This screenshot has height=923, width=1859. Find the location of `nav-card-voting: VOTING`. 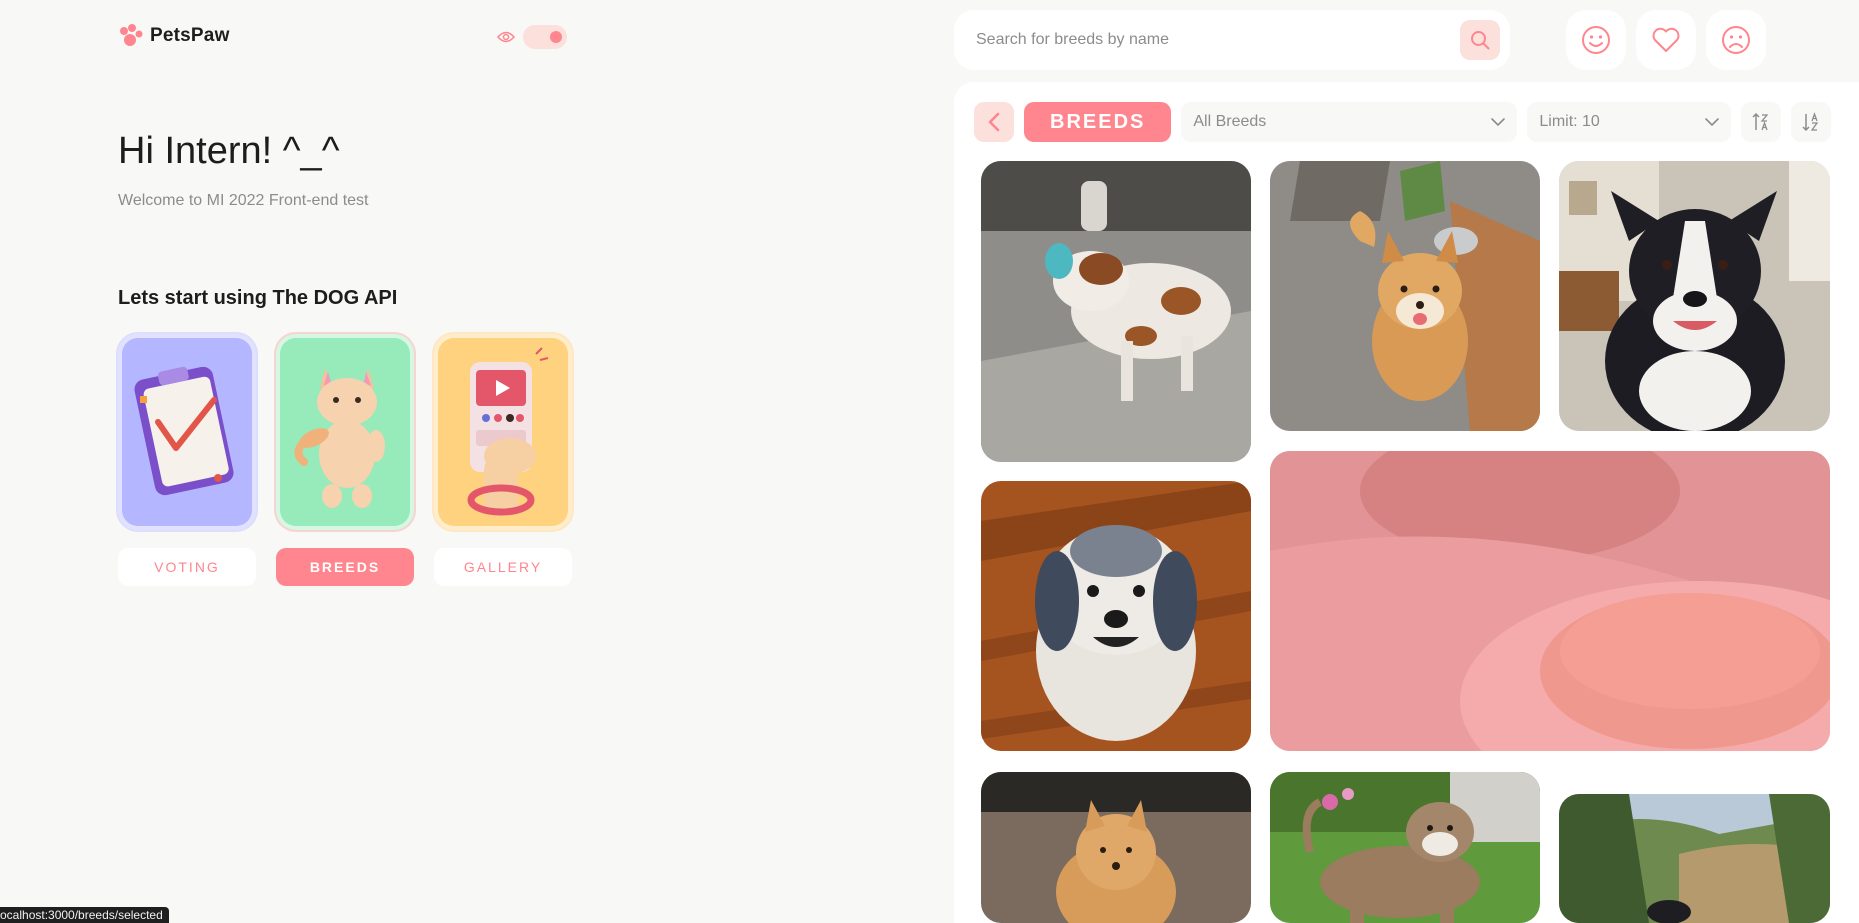

nav-card-voting: VOTING is located at coordinates (187, 460).